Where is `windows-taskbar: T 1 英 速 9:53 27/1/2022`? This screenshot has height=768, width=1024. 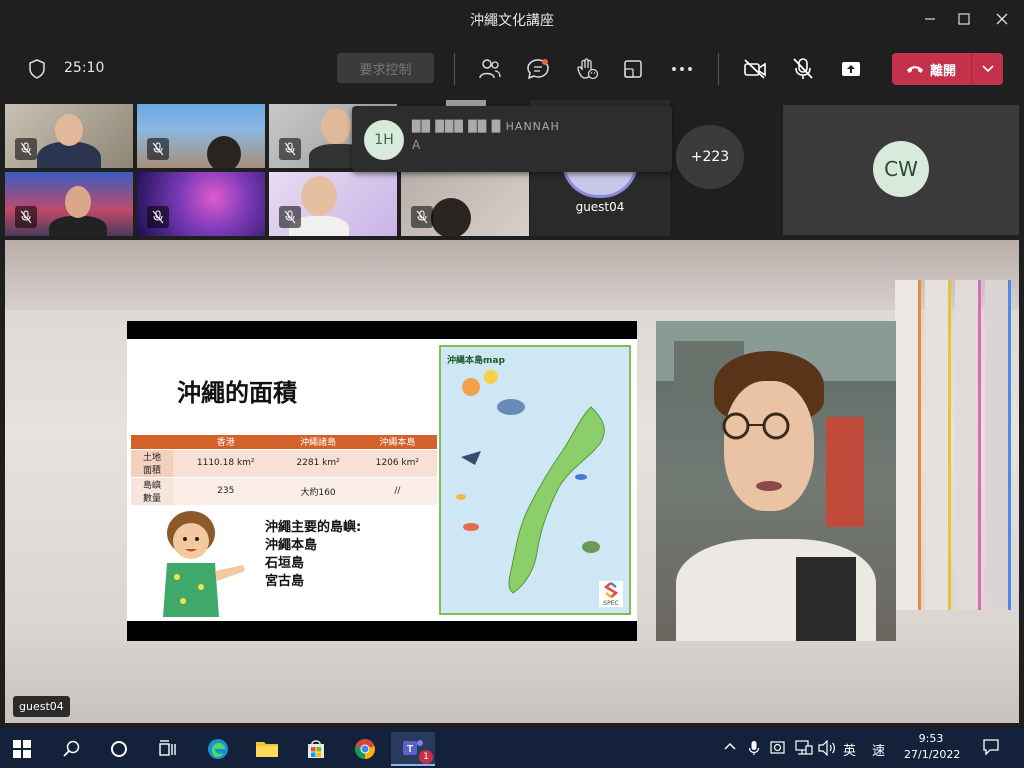
windows-taskbar: T 1 英 速 9:53 27/1/2022 is located at coordinates (512, 748).